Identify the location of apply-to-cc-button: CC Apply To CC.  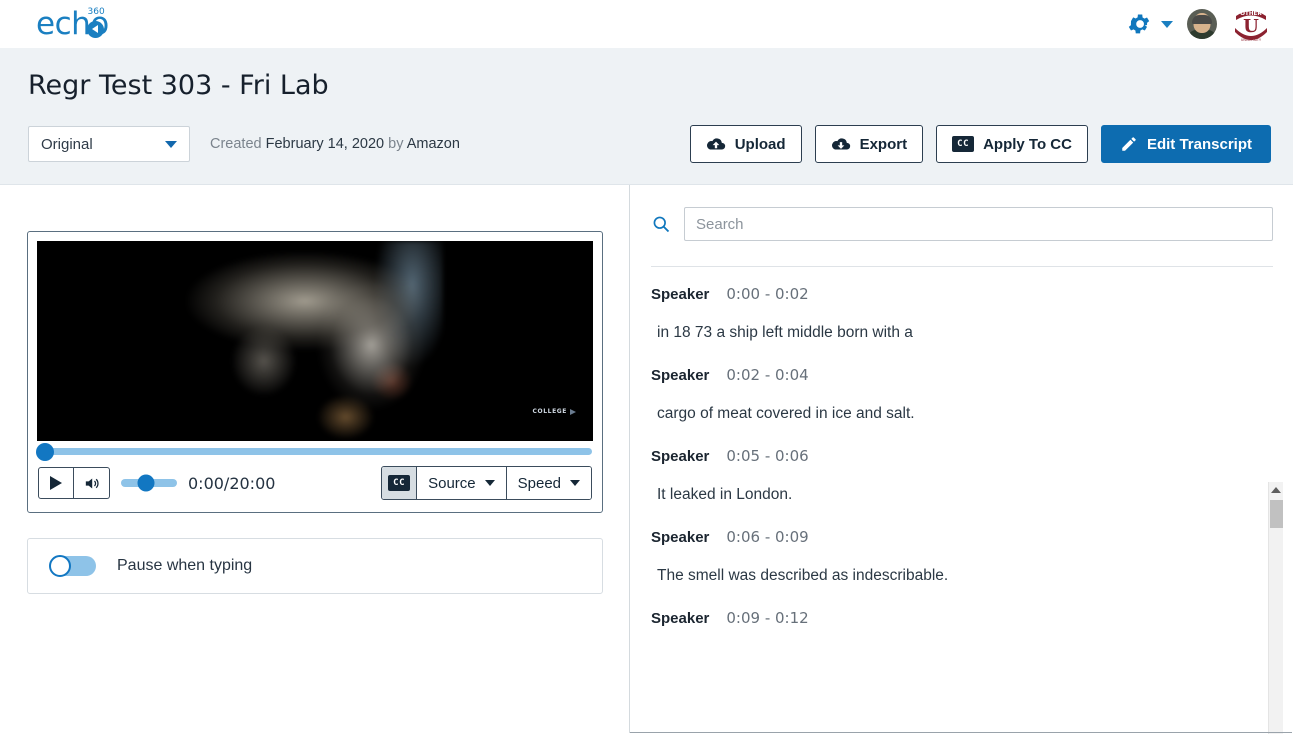
(1012, 144).